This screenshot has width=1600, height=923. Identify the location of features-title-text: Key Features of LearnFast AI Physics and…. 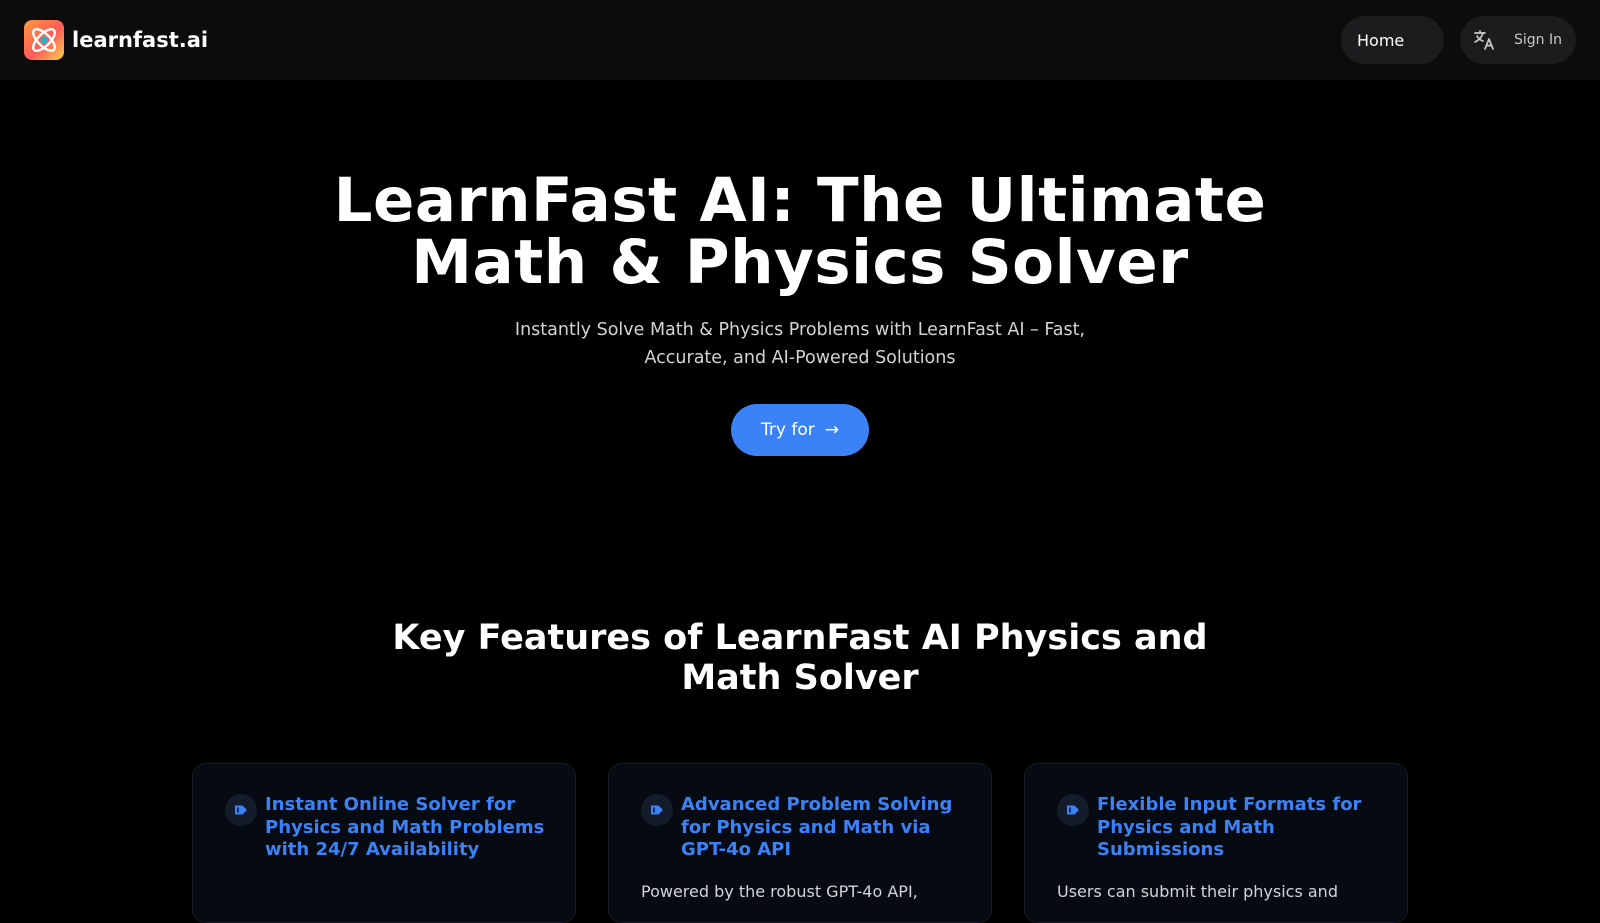
(800, 658).